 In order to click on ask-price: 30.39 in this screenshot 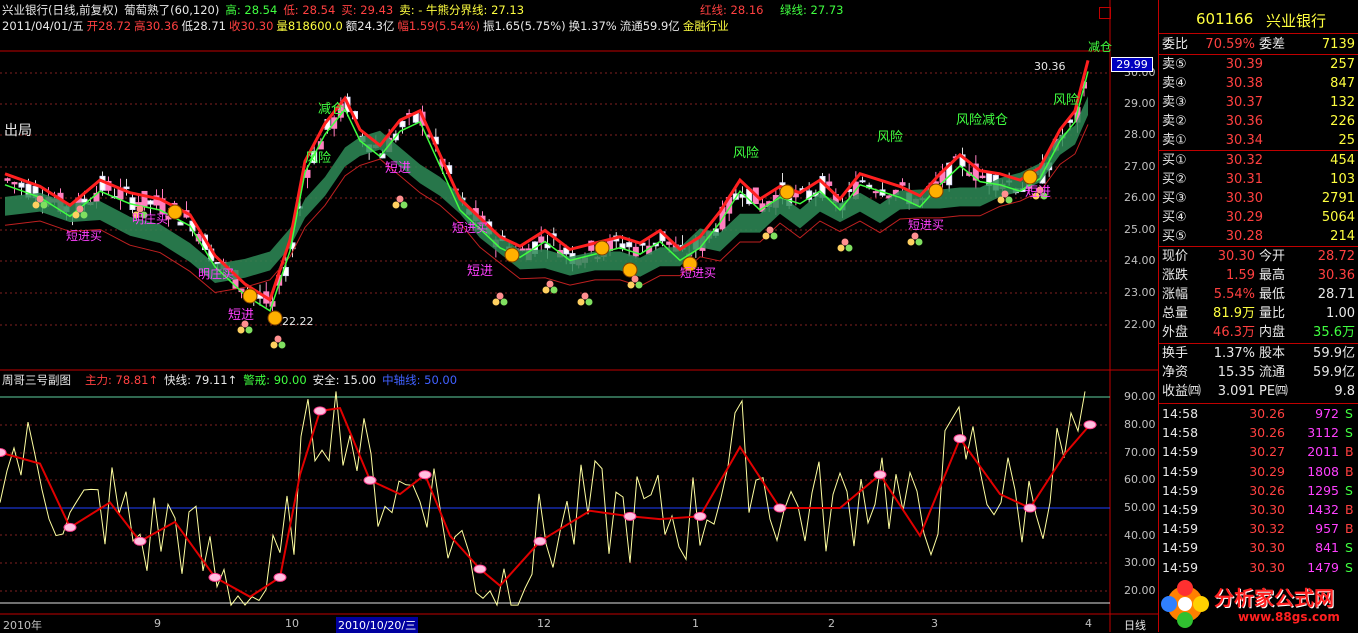, I will do `click(1244, 64)`.